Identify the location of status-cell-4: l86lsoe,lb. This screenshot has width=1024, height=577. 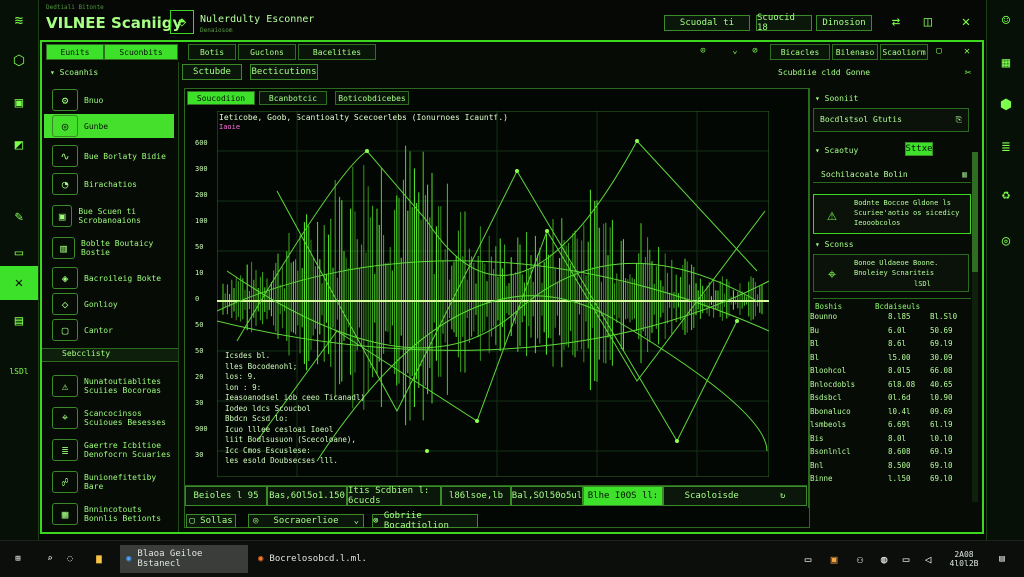
(476, 496).